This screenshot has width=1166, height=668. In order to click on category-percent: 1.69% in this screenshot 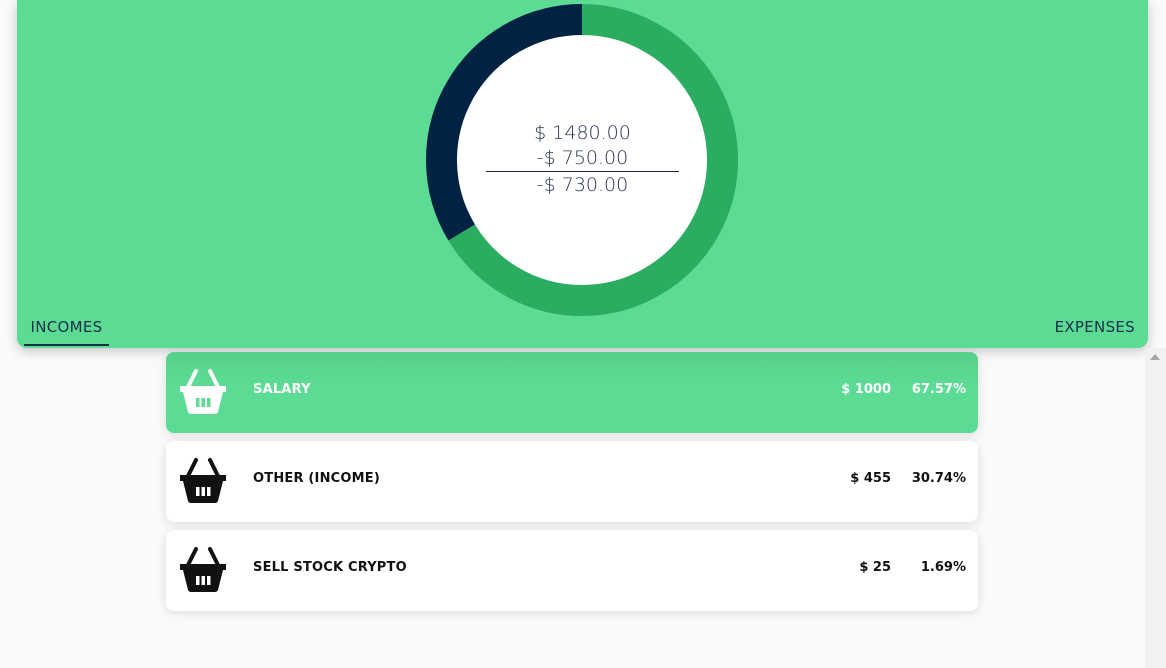, I will do `click(943, 567)`.